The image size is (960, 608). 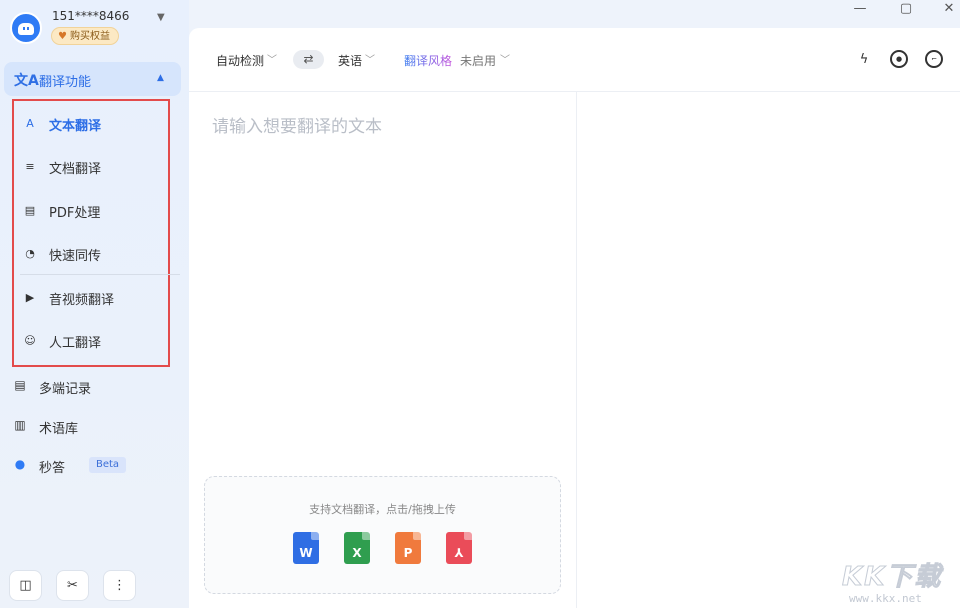 What do you see at coordinates (297, 124) in the screenshot?
I see `source-text-input: 请输入想要翻译的文本` at bounding box center [297, 124].